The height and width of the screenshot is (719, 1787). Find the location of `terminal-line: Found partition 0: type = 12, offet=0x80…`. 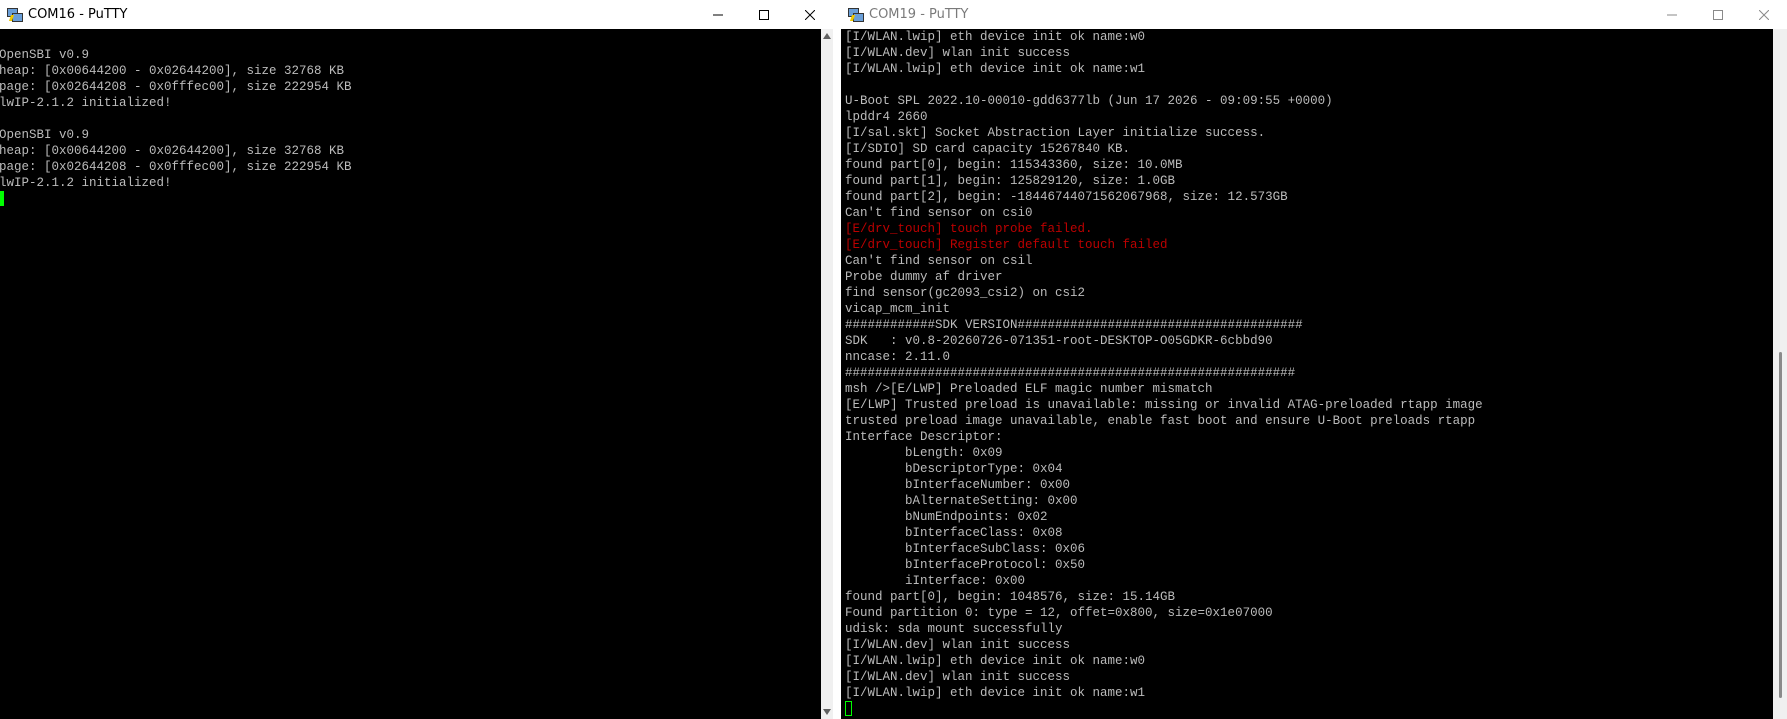

terminal-line: Found partition 0: type = 12, offet=0x80… is located at coordinates (1059, 613).